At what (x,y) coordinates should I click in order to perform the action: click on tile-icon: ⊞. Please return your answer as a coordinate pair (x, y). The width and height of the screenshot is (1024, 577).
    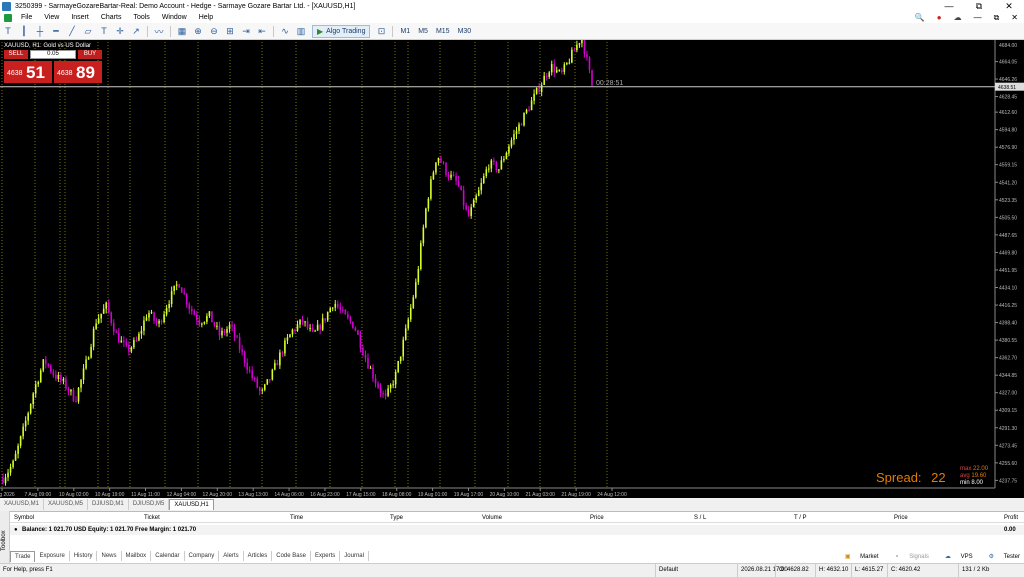
    Looking at the image, I should click on (230, 31).